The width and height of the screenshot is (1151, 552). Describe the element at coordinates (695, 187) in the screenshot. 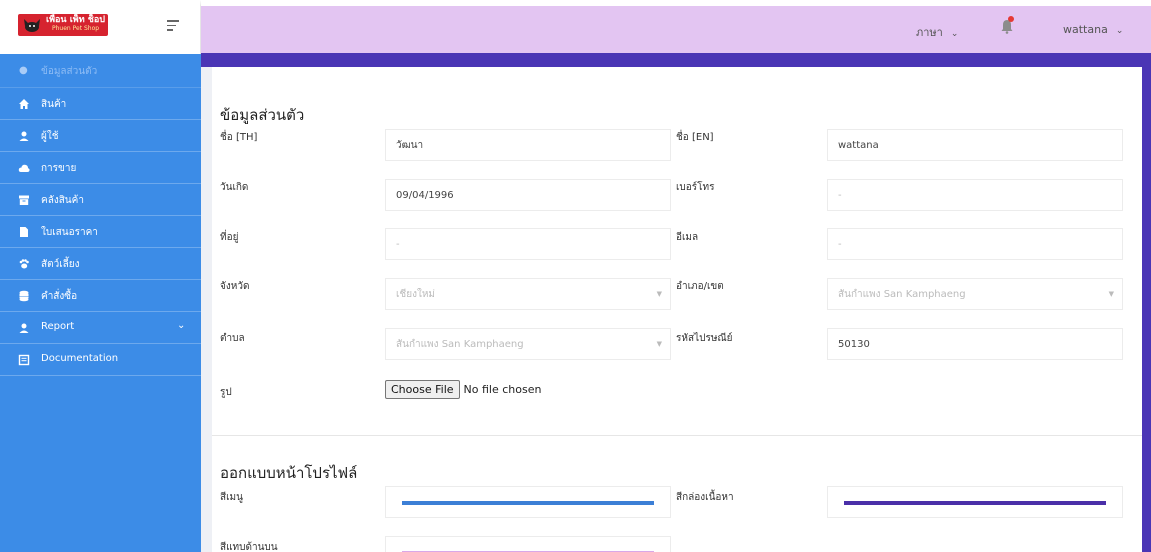

I see `phone-label: เบอร์โทร` at that location.